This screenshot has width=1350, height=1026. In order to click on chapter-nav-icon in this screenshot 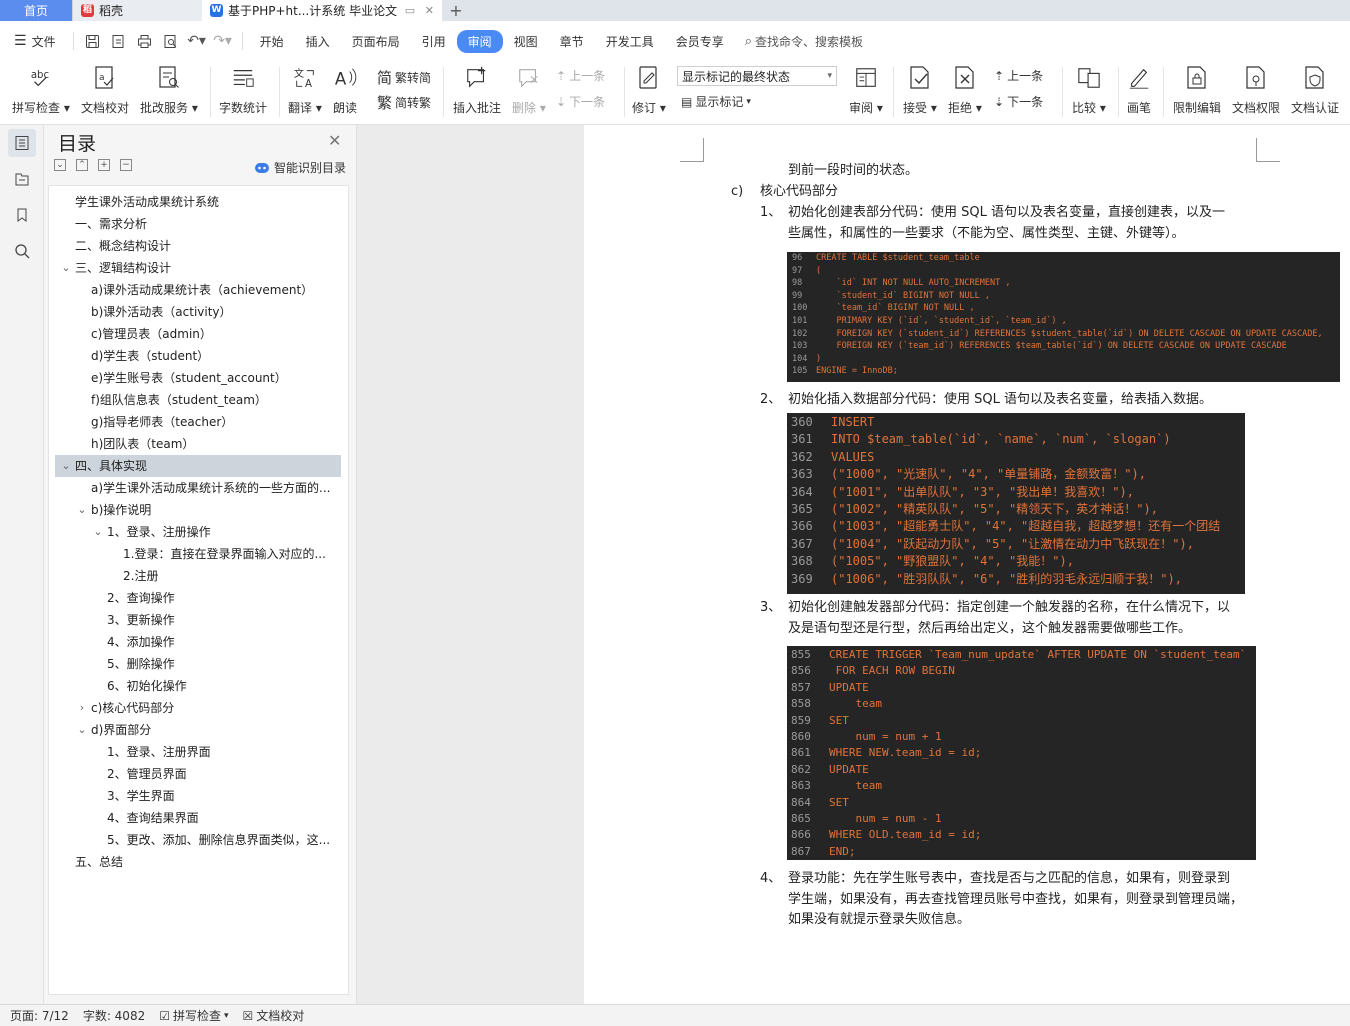, I will do `click(22, 179)`.